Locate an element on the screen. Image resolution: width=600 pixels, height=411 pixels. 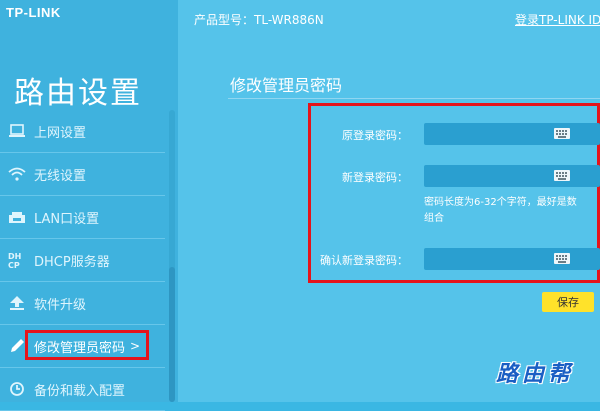
confirm-password-label: 确认新登录密码： is located at coordinates (364, 260).